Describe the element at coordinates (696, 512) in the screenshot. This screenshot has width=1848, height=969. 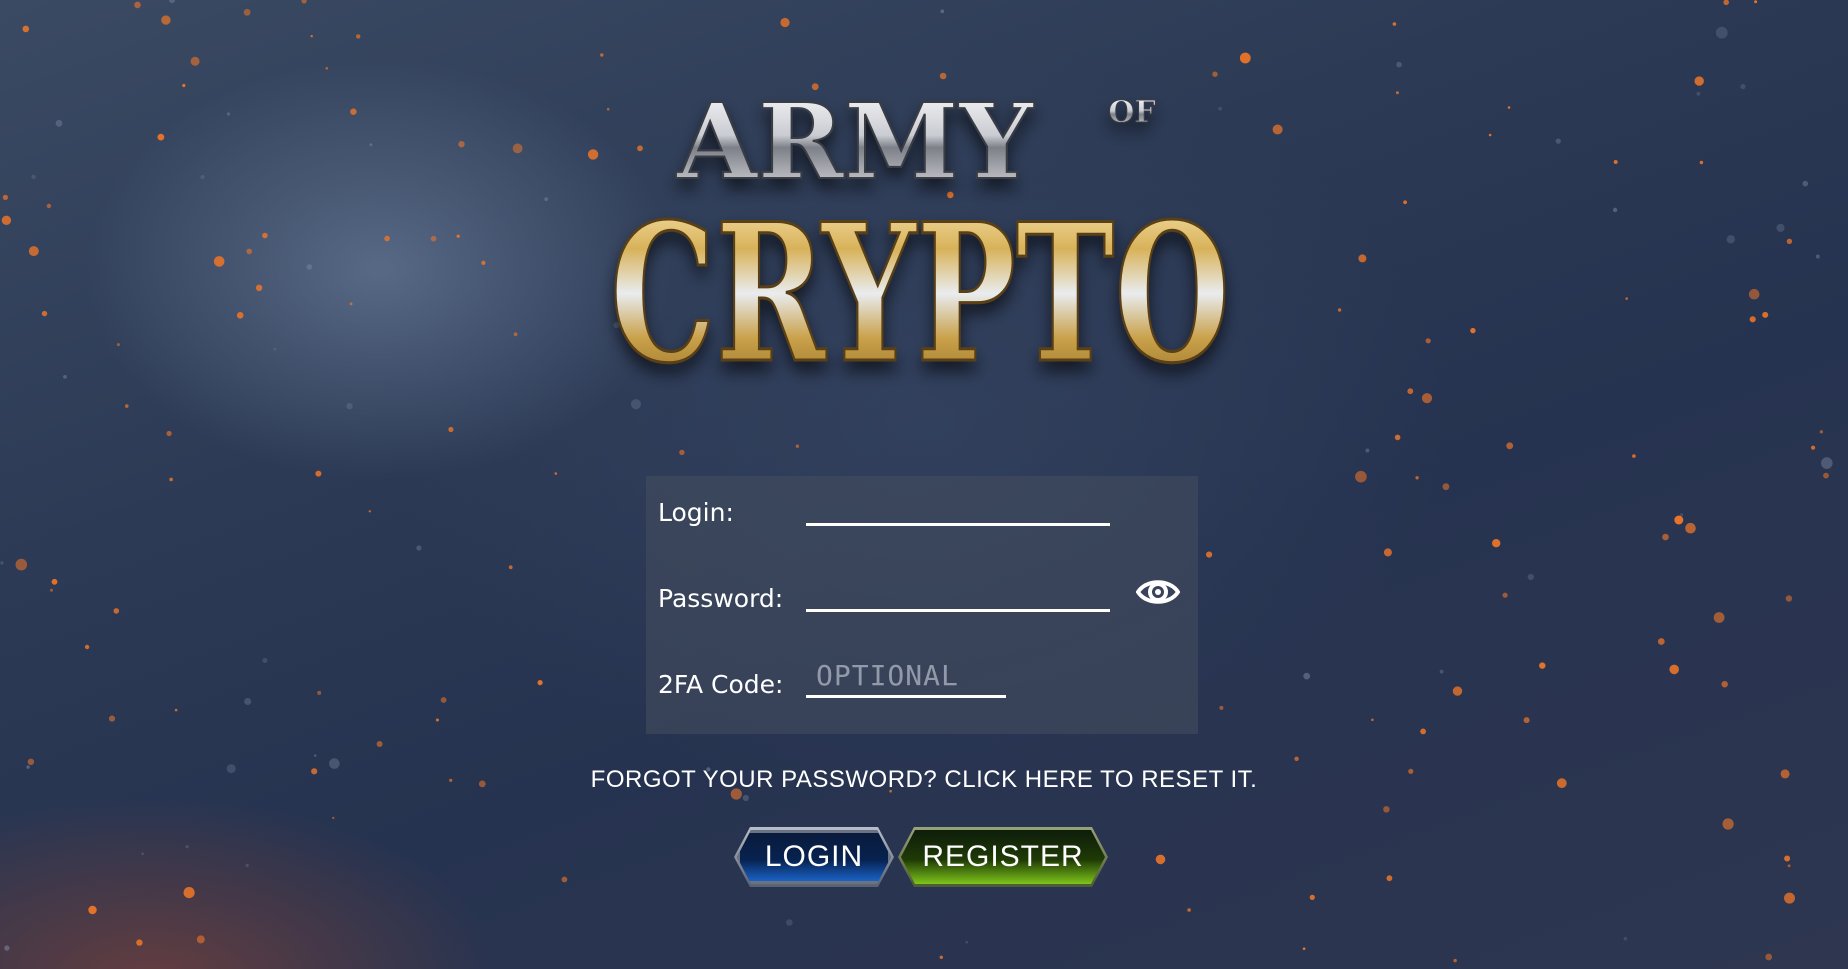
I see `login-label: Login:` at that location.